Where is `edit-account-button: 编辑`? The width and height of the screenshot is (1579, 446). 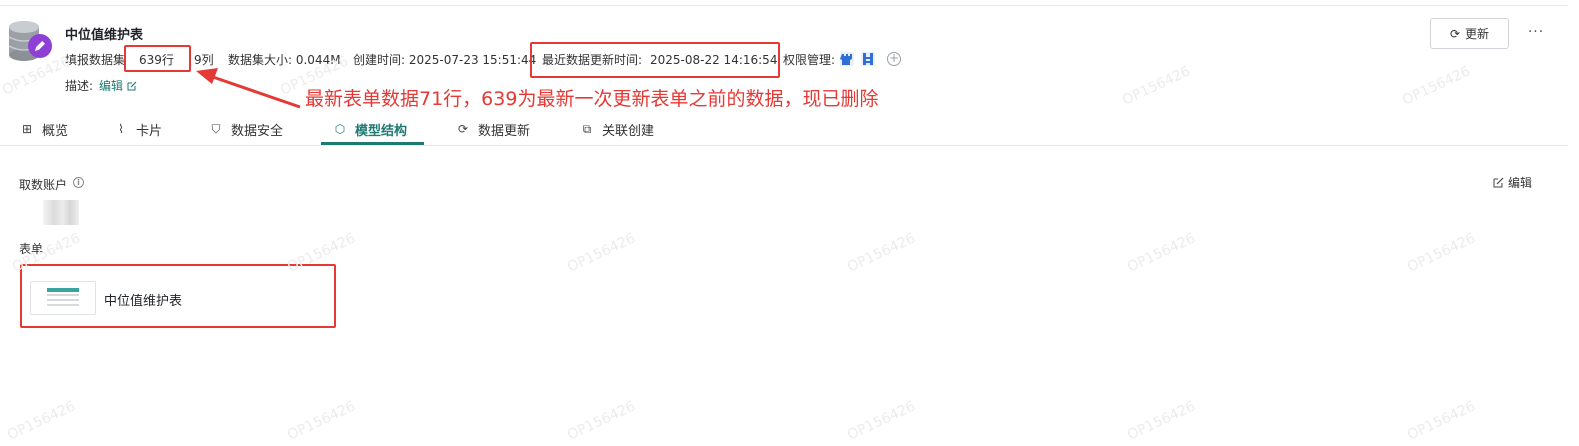
edit-account-button: 编辑 is located at coordinates (1512, 182).